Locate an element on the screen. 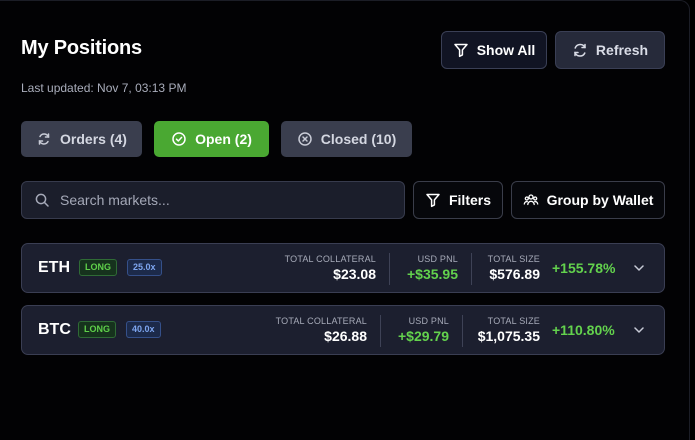 This screenshot has width=695, height=440. group-by-wallet-button: Group by Wallet is located at coordinates (588, 200).